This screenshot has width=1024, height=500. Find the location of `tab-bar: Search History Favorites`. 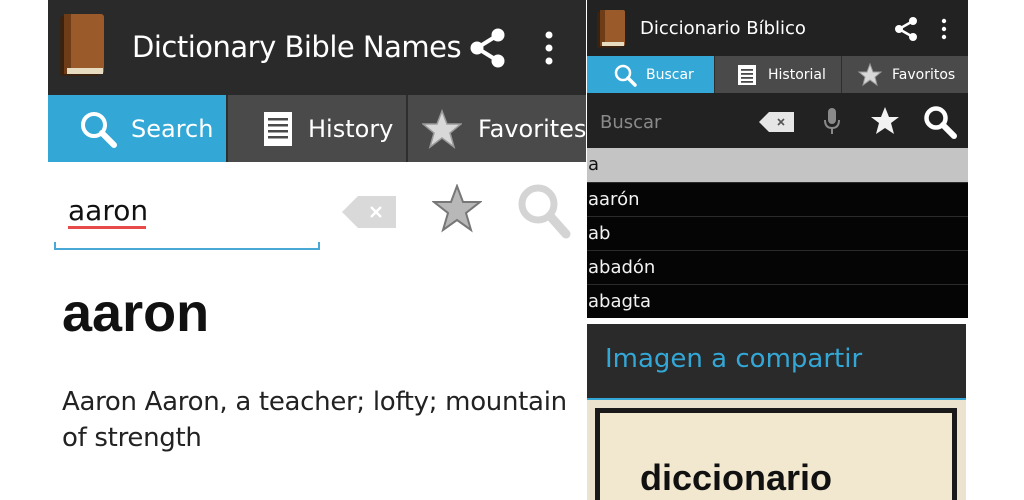

tab-bar: Search History Favorites is located at coordinates (317, 128).